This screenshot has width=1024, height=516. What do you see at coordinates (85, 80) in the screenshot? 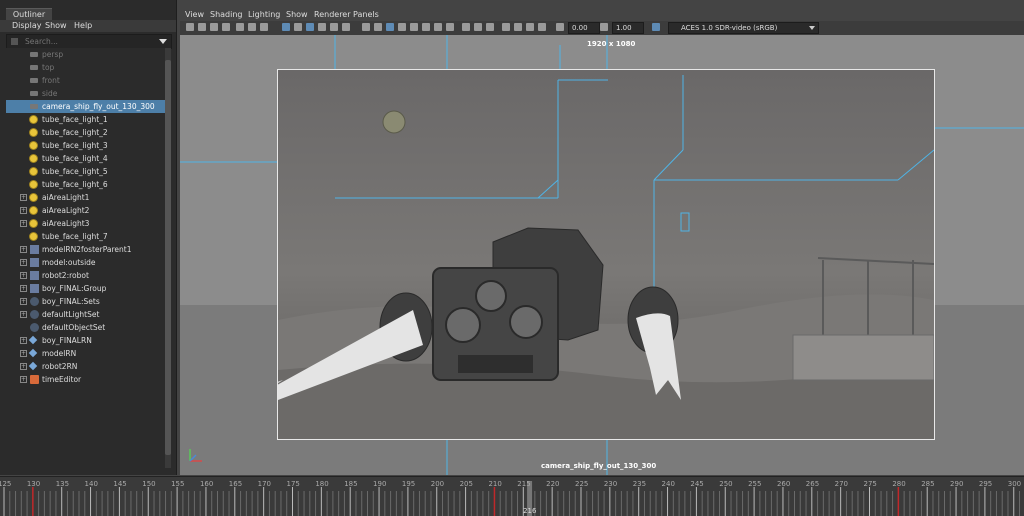
I see `outliner-item: front` at bounding box center [85, 80].